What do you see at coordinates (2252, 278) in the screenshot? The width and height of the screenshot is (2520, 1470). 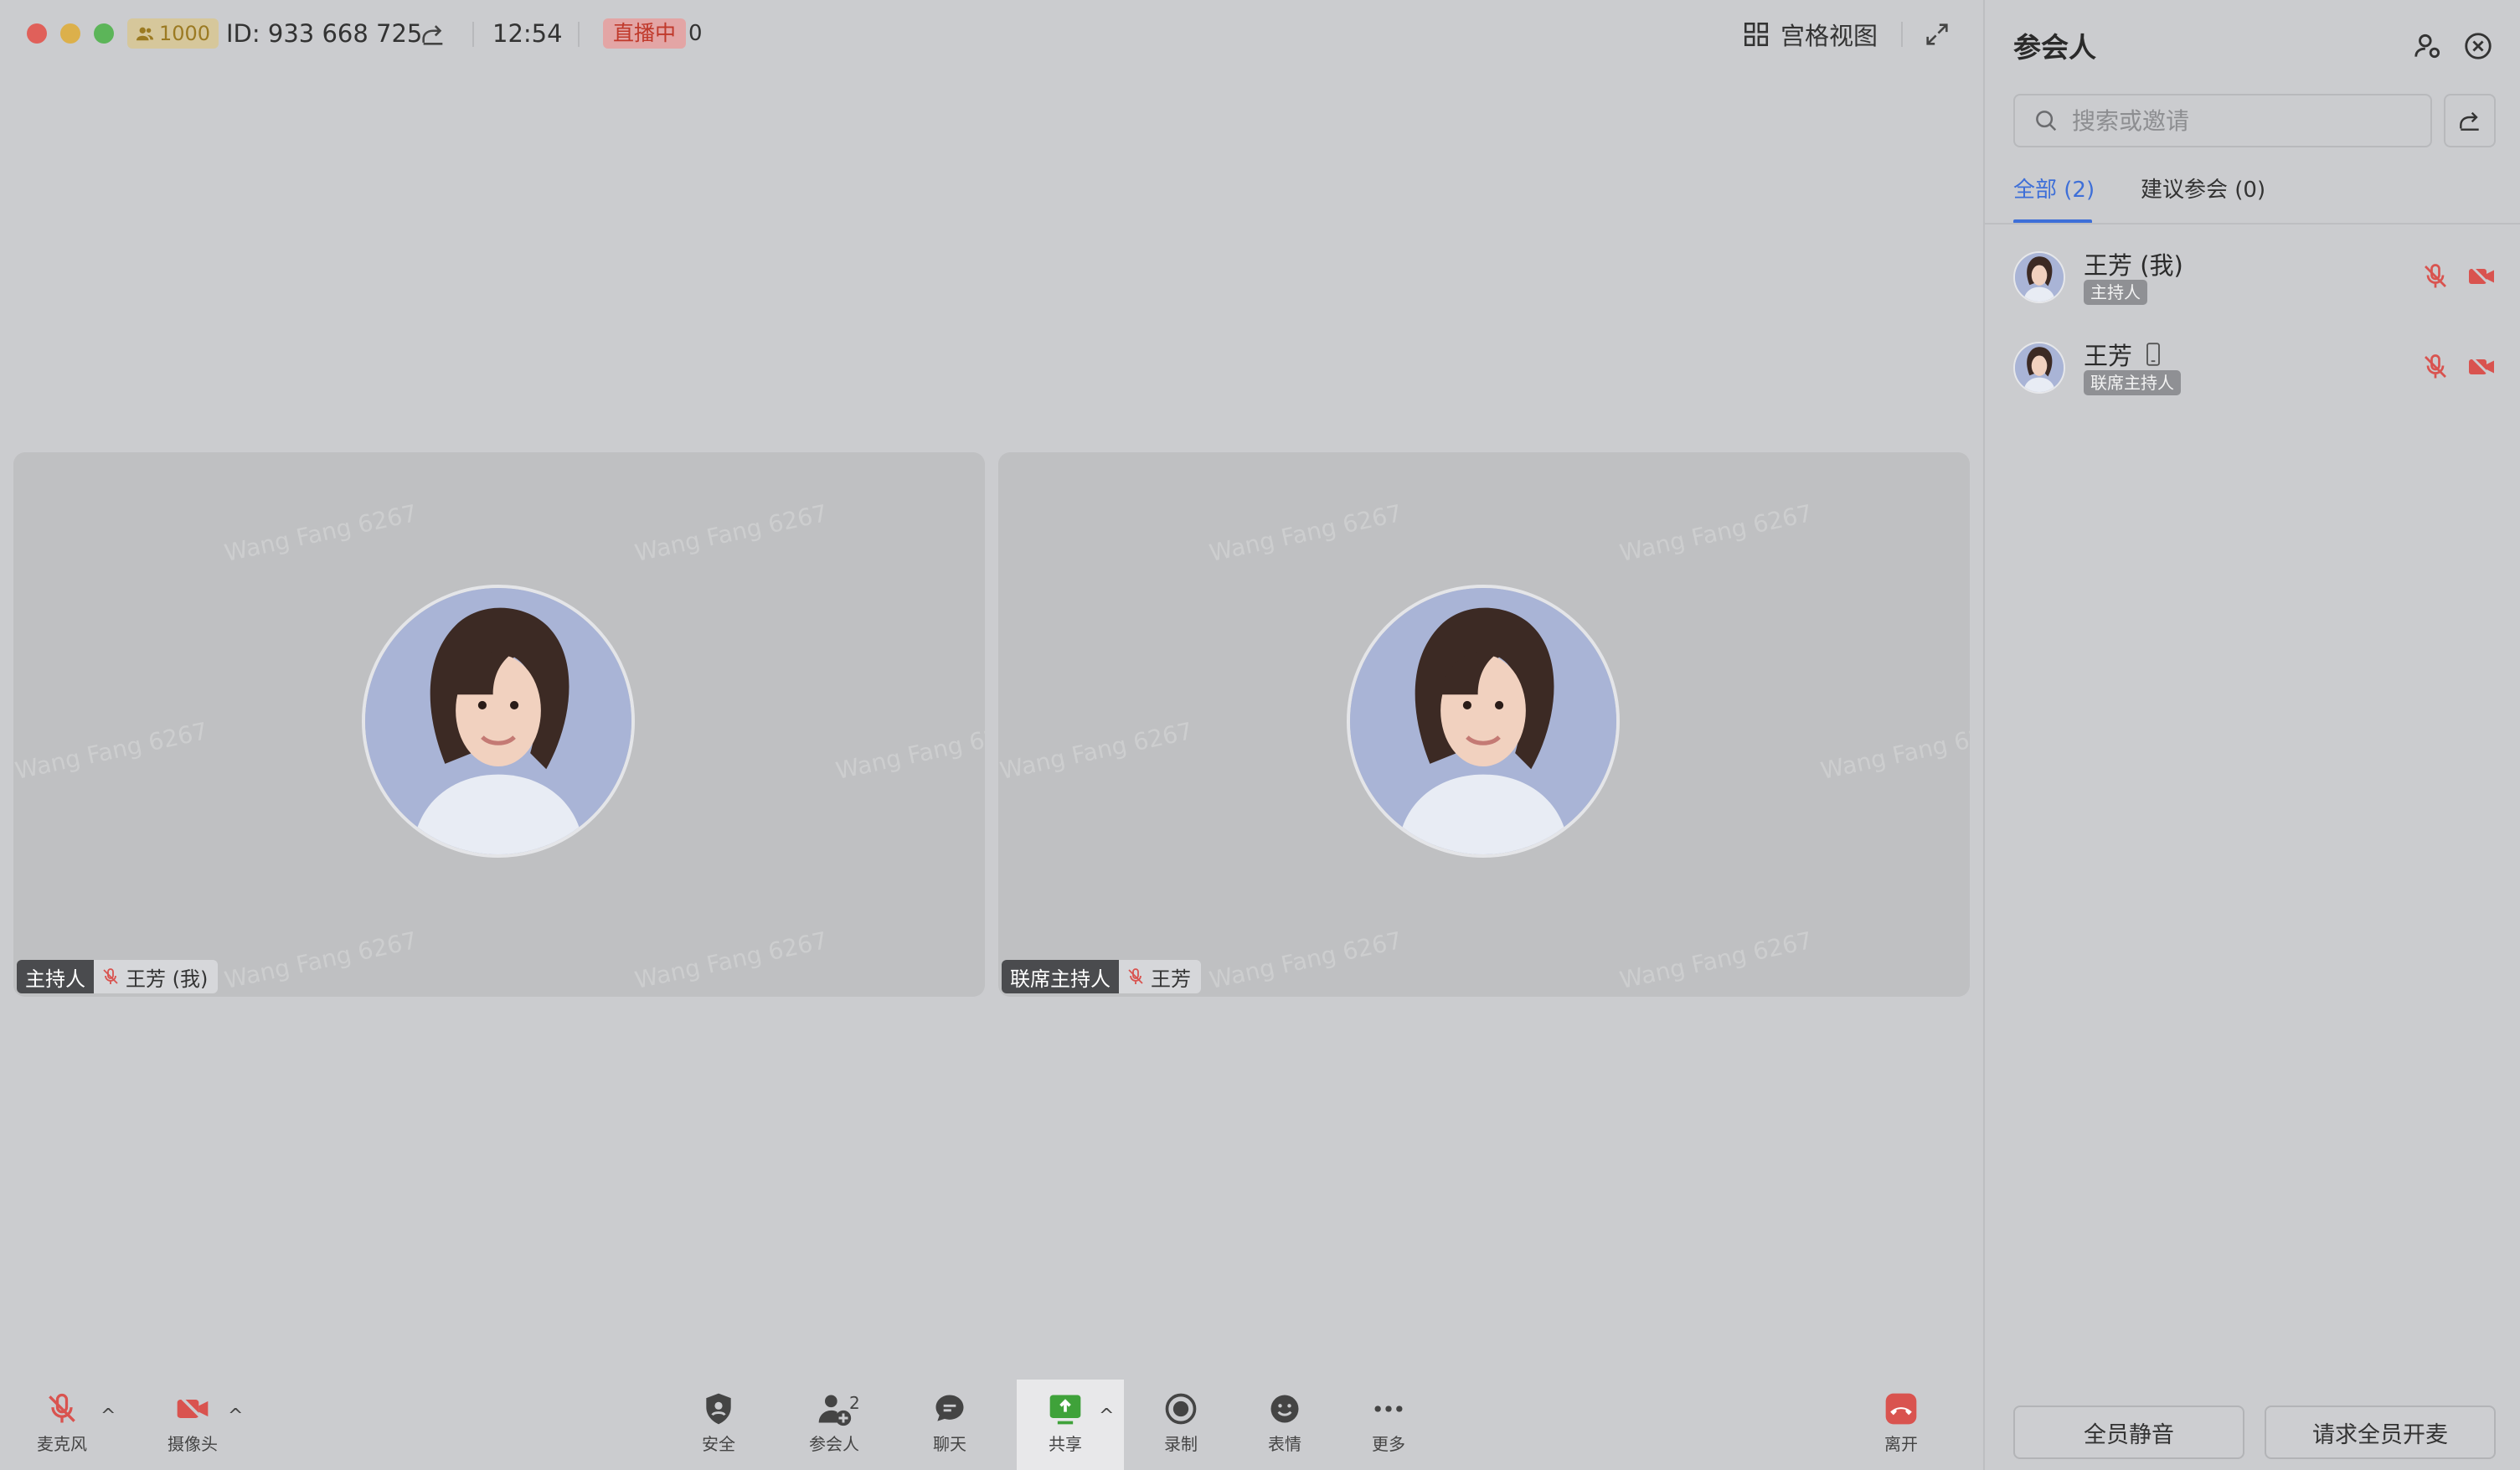 I see `participant-row: 王芳 (我) 主持人` at bounding box center [2252, 278].